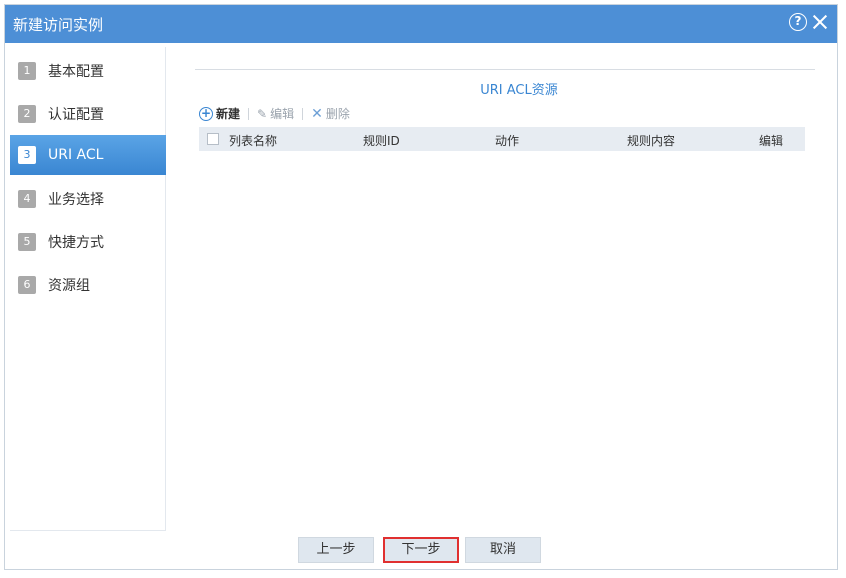  Describe the element at coordinates (76, 115) in the screenshot. I see `step-label: 认证配置` at that location.